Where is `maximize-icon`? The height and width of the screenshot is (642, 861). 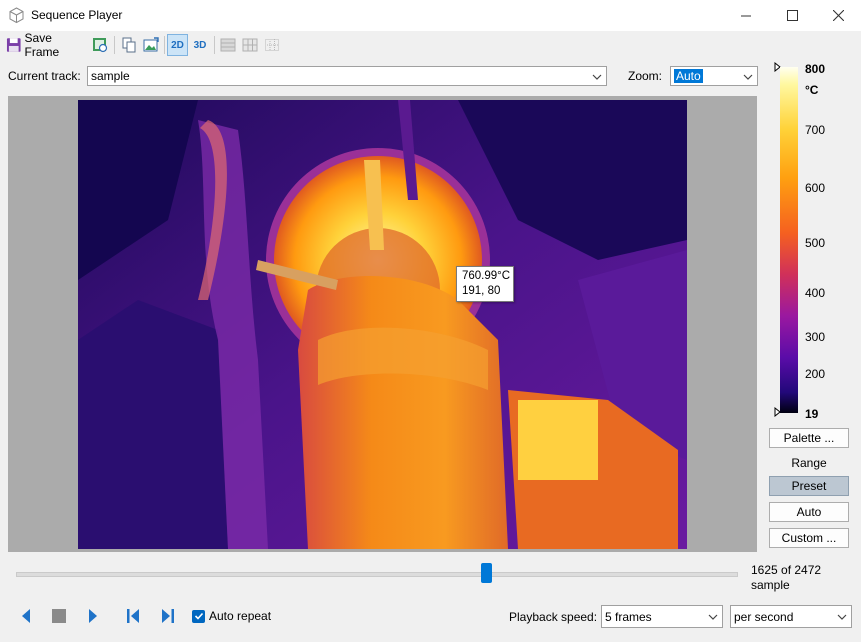 maximize-icon is located at coordinates (792, 15).